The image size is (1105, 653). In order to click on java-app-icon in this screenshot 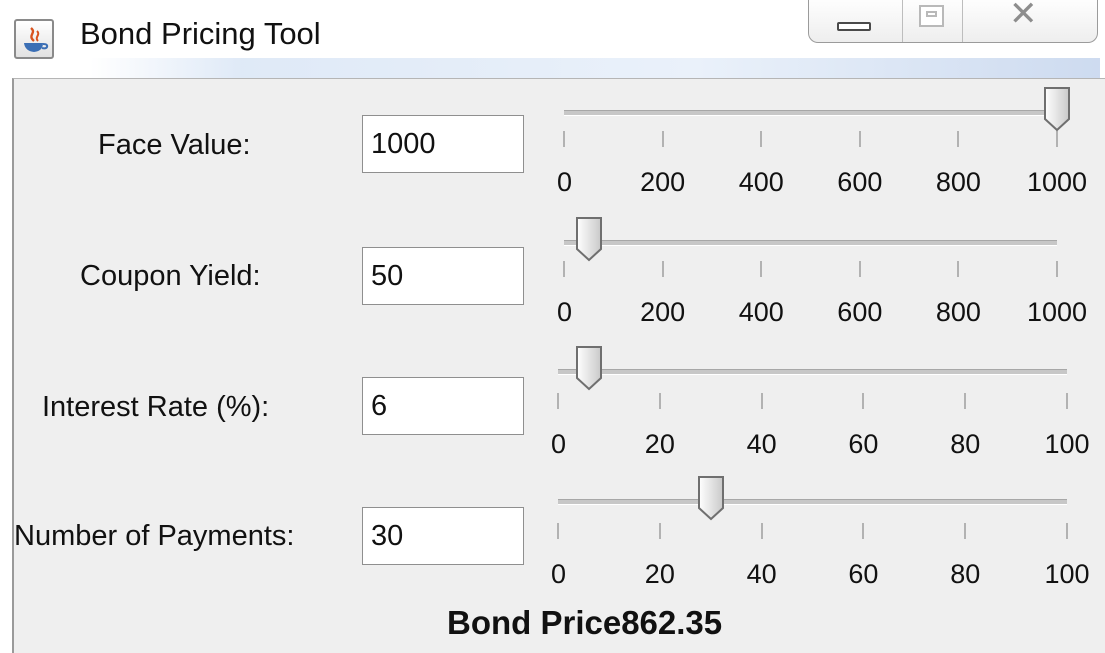, I will do `click(34, 39)`.